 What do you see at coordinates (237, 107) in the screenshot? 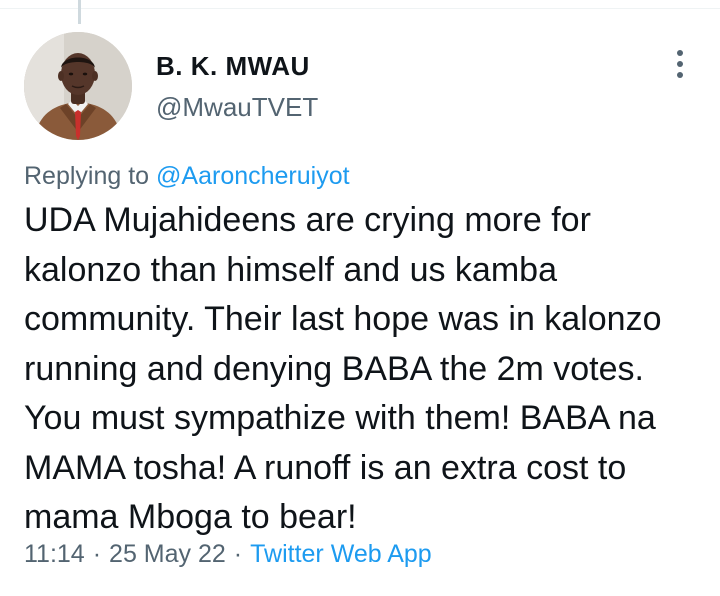
I see `author-handle: @MwauTVET` at bounding box center [237, 107].